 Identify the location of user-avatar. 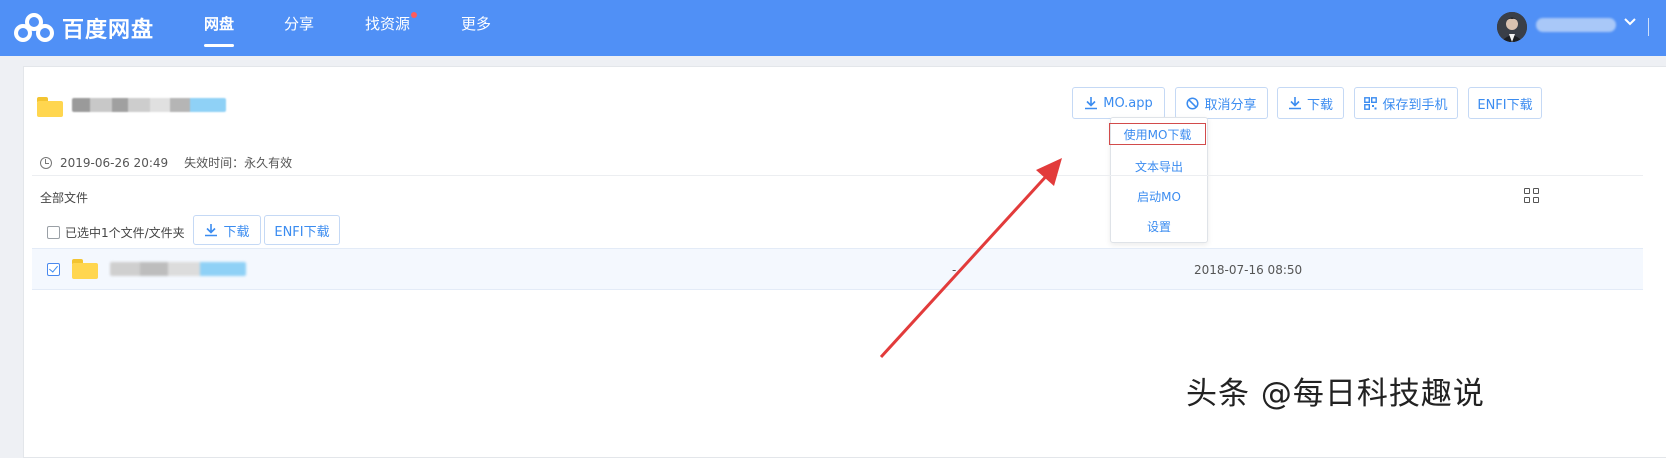
(1512, 27).